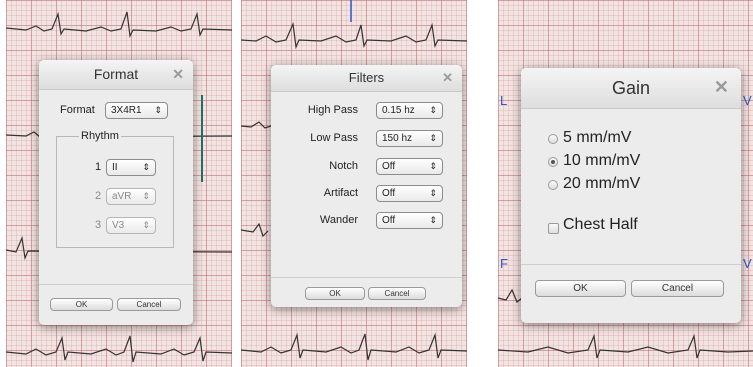 The image size is (753, 367). What do you see at coordinates (597, 138) in the screenshot?
I see `gain-option-5-label: 5 mm/mV` at bounding box center [597, 138].